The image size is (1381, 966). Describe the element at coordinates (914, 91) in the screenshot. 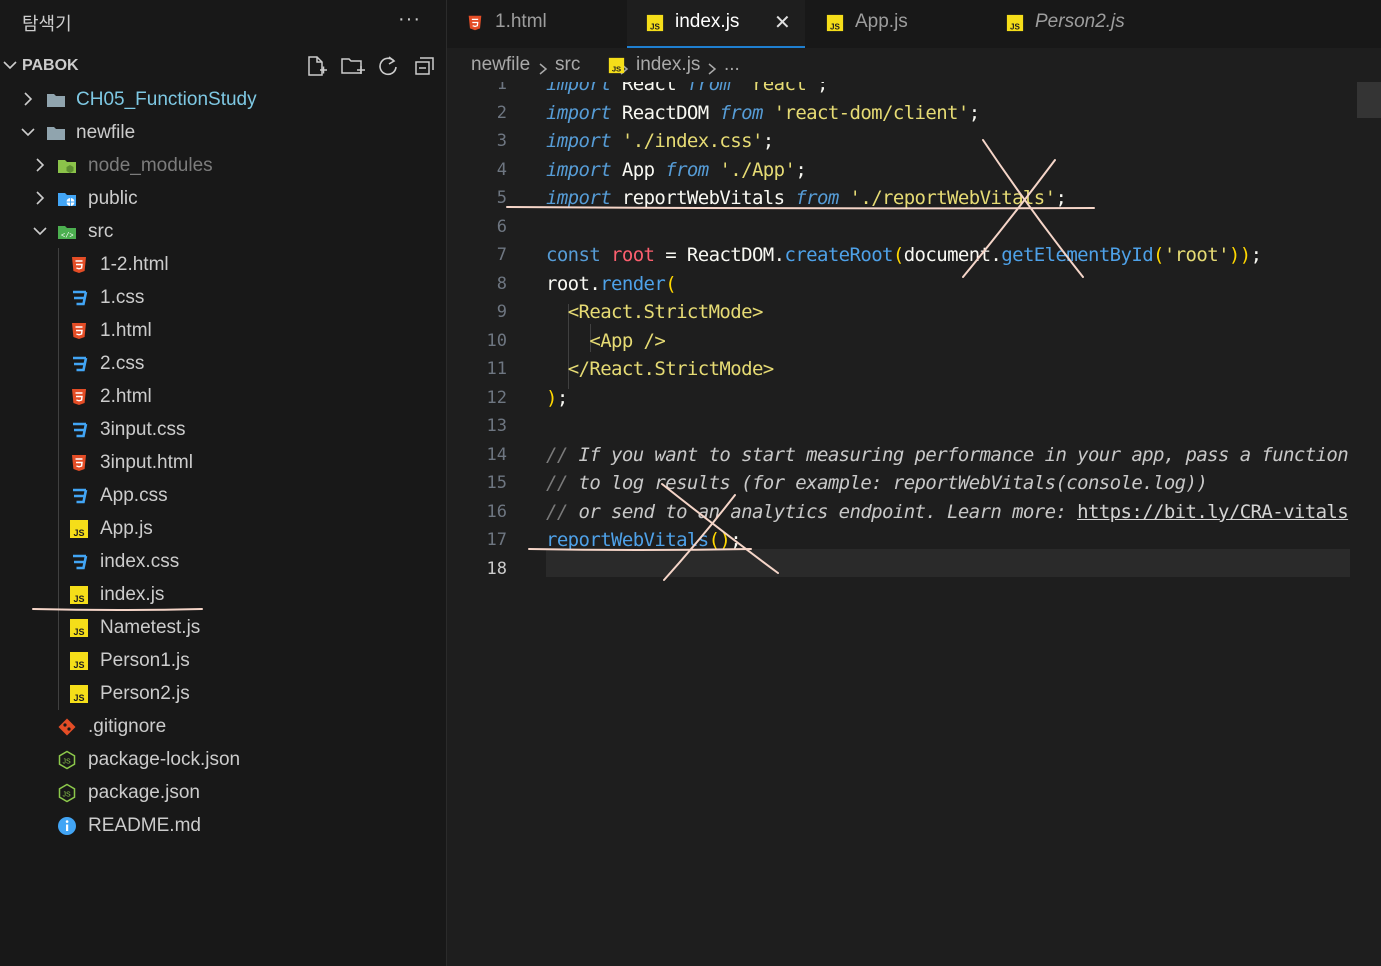

I see `code-line: 1 import React from 'react';` at that location.